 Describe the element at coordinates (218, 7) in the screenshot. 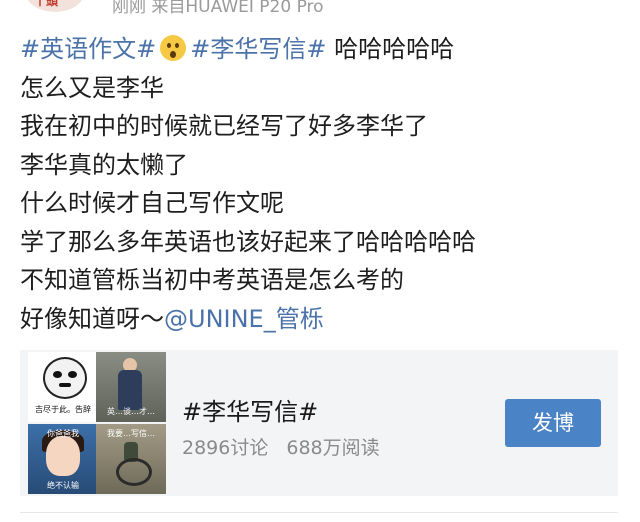

I see `post-meta: 刚刚 来自HUAWEI P20 Pro` at that location.